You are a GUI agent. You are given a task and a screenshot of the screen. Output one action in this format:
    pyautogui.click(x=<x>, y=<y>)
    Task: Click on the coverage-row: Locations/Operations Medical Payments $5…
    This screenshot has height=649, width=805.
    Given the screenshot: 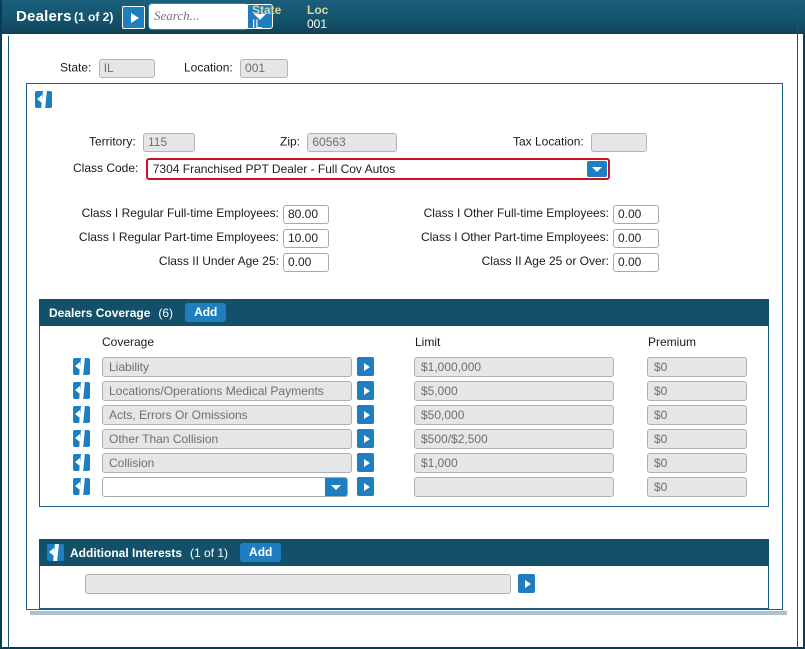 What is the action you would take?
    pyautogui.click(x=405, y=392)
    